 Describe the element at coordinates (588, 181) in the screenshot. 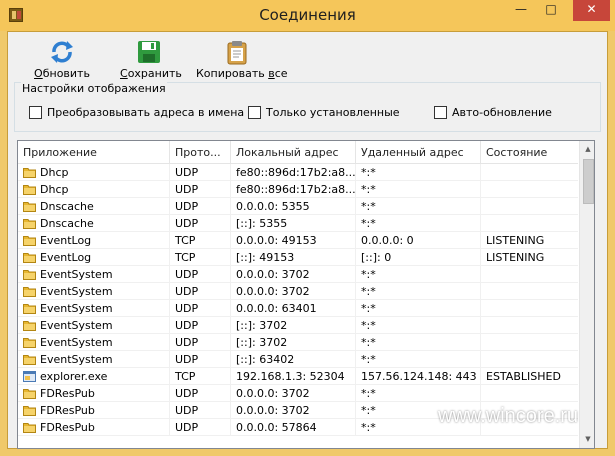

I see `scroll-thumb` at that location.